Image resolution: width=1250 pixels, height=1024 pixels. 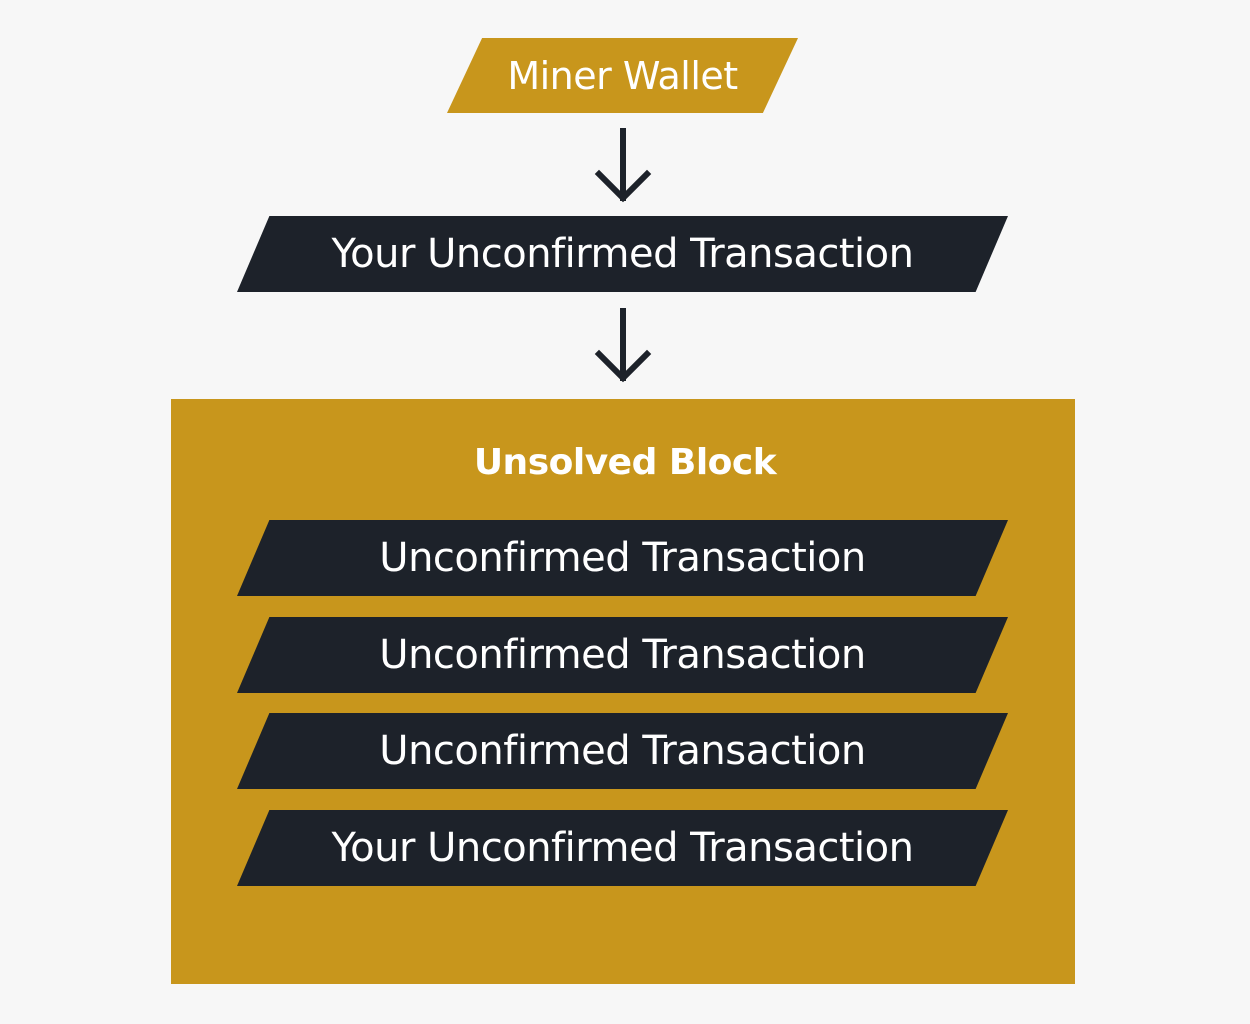 I want to click on miner-wallet-node: Miner Wallet, so click(x=622, y=75).